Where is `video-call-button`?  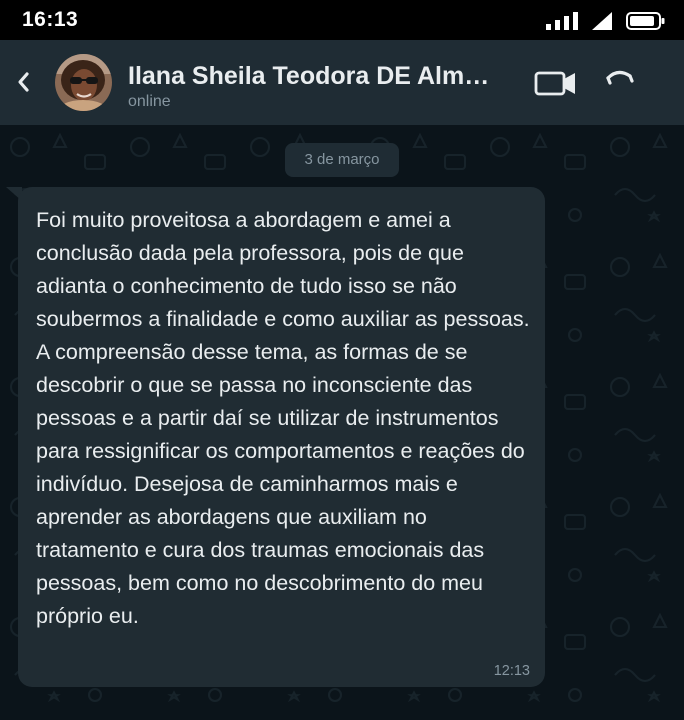
video-call-button is located at coordinates (556, 83).